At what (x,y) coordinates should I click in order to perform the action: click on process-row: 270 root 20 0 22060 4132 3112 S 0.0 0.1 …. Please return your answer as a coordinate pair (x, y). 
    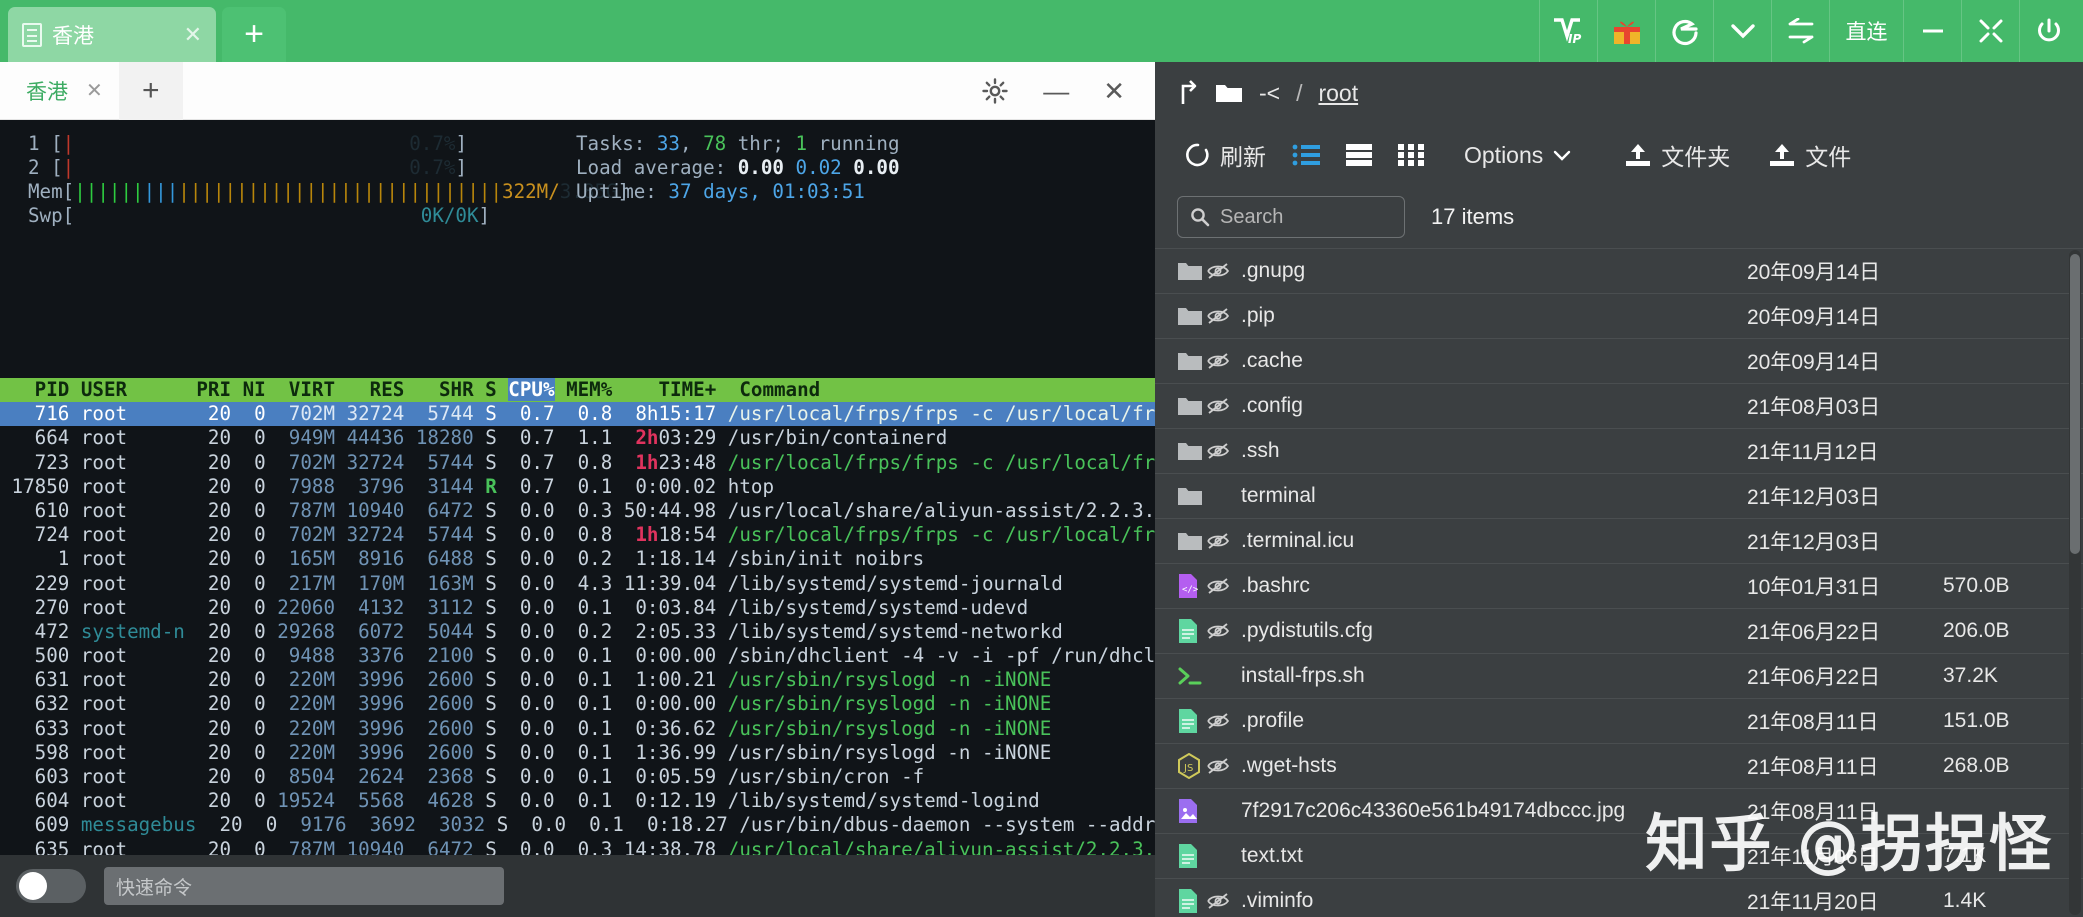
    Looking at the image, I should click on (577, 608).